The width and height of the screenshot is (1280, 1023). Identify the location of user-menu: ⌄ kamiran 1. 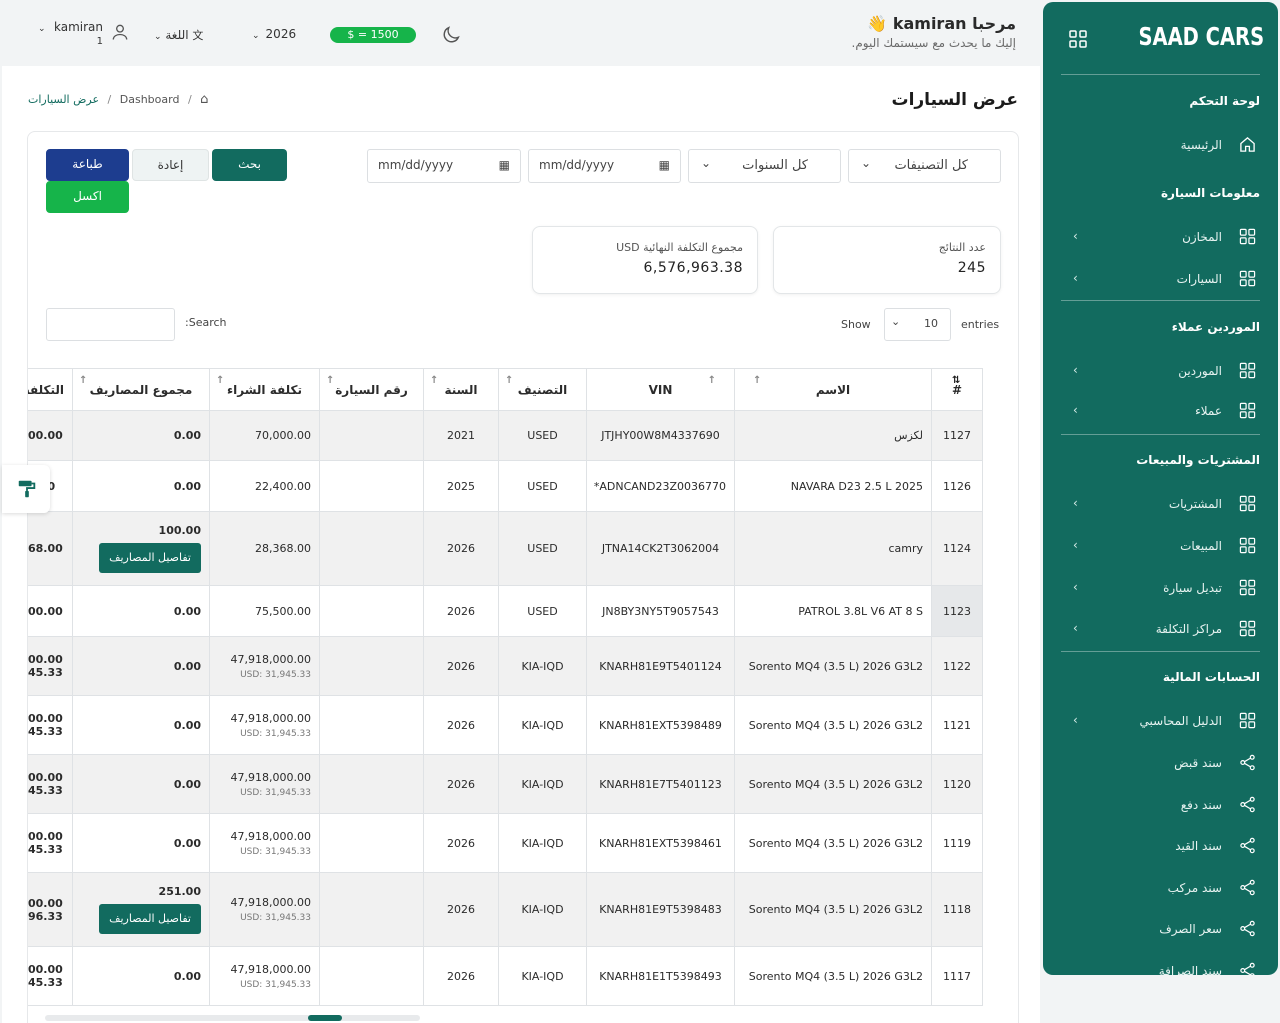
(70, 33).